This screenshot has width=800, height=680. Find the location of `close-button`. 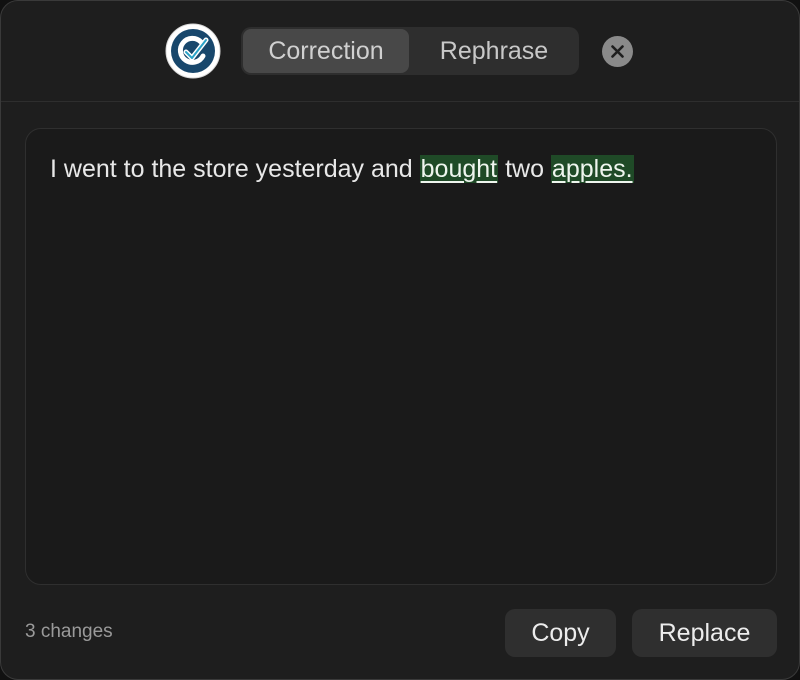

close-button is located at coordinates (617, 51).